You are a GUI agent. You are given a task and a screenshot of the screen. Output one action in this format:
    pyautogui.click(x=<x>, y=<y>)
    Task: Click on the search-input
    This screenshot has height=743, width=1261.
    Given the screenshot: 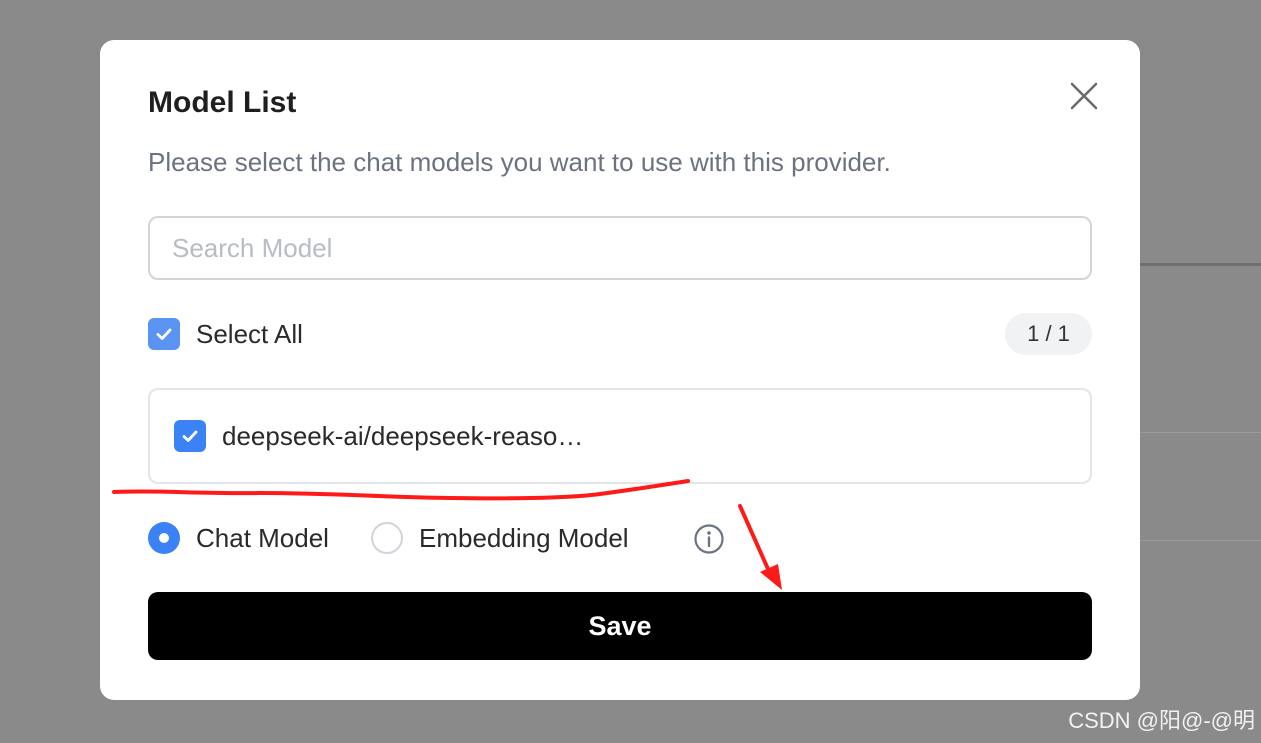 What is the action you would take?
    pyautogui.click(x=620, y=248)
    